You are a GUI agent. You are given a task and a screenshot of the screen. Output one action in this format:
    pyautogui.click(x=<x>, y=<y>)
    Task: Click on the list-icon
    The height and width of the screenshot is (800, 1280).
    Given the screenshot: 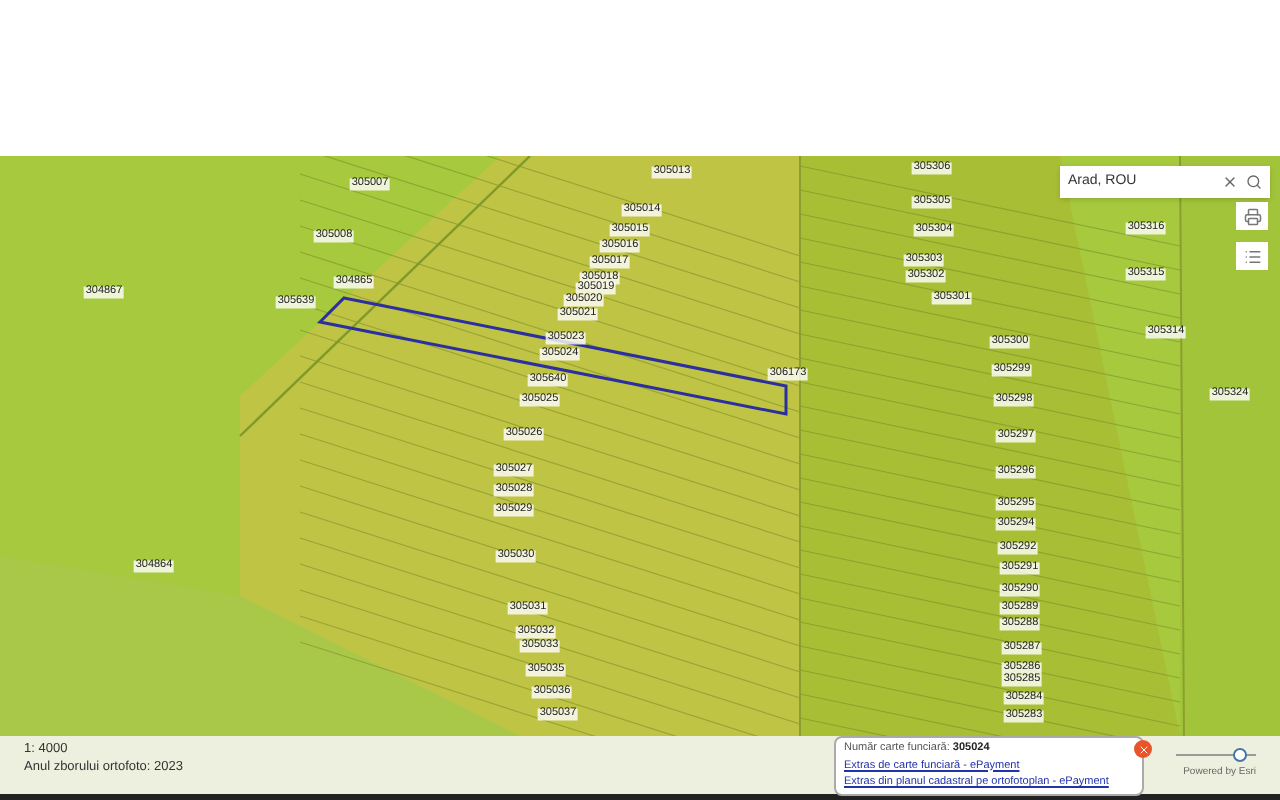 What is the action you would take?
    pyautogui.click(x=1252, y=256)
    